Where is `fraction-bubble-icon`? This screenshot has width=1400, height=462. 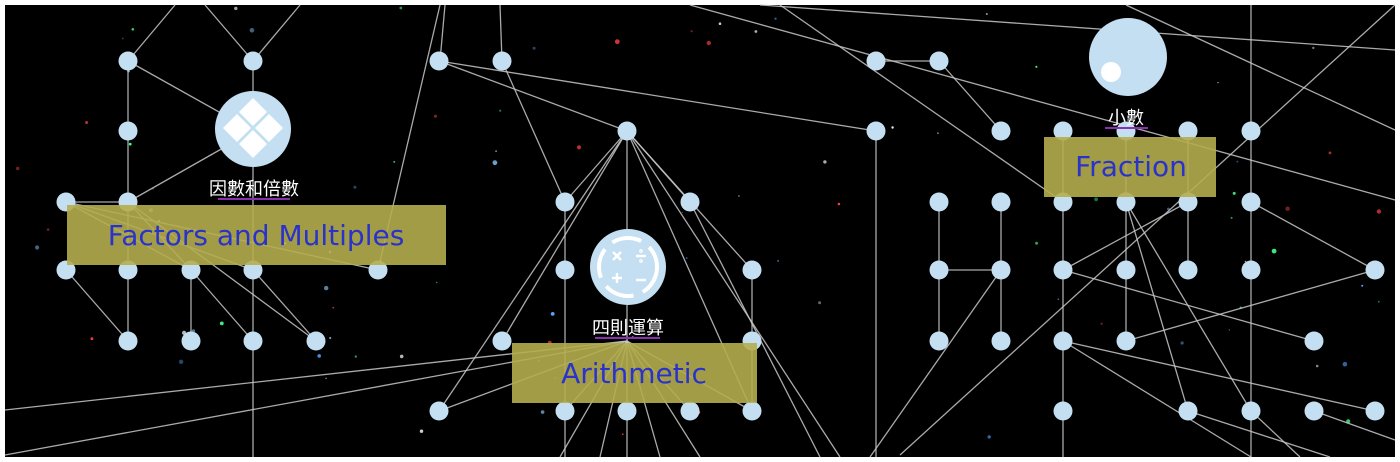
fraction-bubble-icon is located at coordinates (1128, 57).